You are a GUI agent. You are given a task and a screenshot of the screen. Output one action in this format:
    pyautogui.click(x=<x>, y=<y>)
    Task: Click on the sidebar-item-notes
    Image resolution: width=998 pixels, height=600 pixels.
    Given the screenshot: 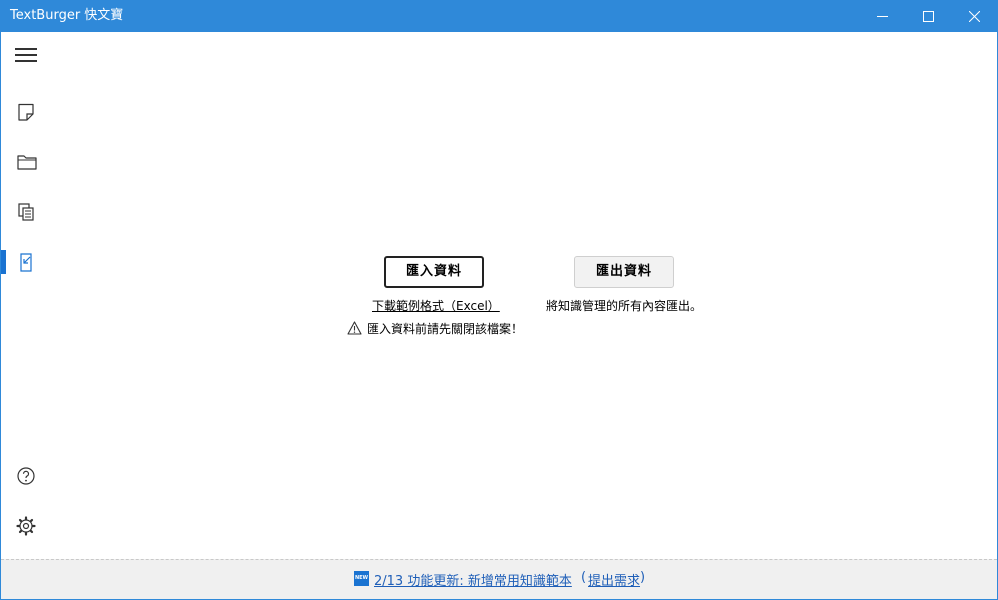 What is the action you would take?
    pyautogui.click(x=26, y=112)
    